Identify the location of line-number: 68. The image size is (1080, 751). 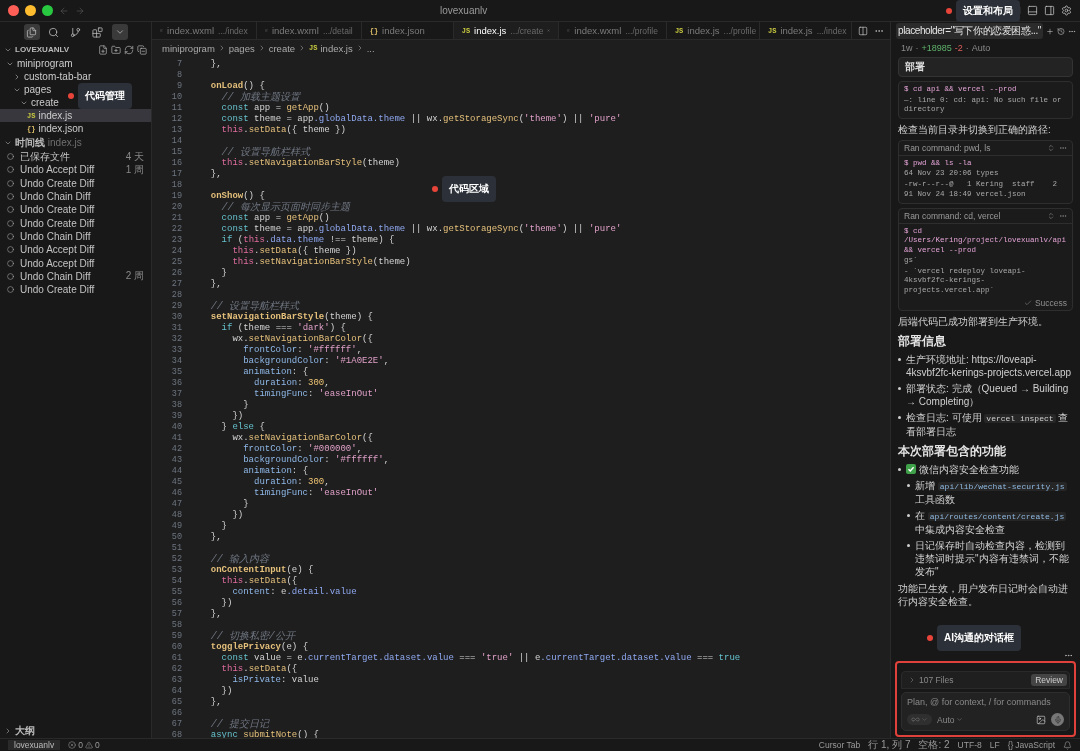
(176, 733).